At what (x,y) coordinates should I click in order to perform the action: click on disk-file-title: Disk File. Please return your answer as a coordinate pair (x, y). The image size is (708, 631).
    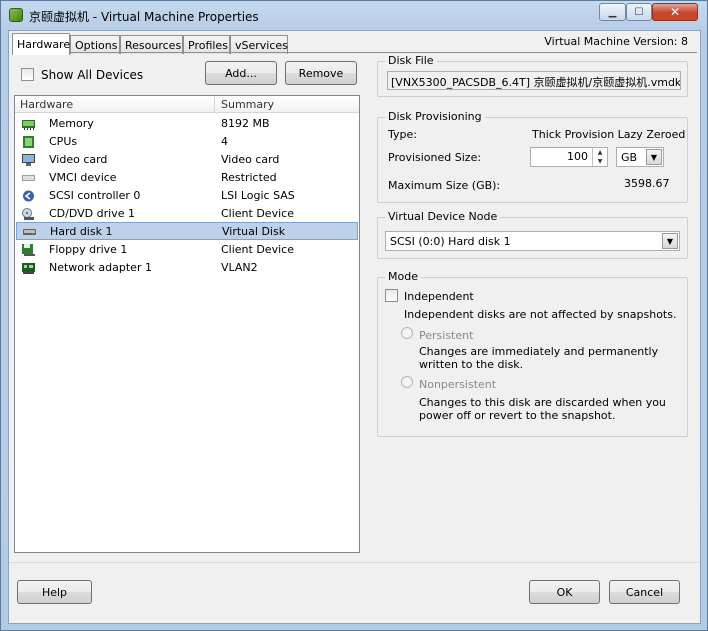
    Looking at the image, I should click on (411, 60).